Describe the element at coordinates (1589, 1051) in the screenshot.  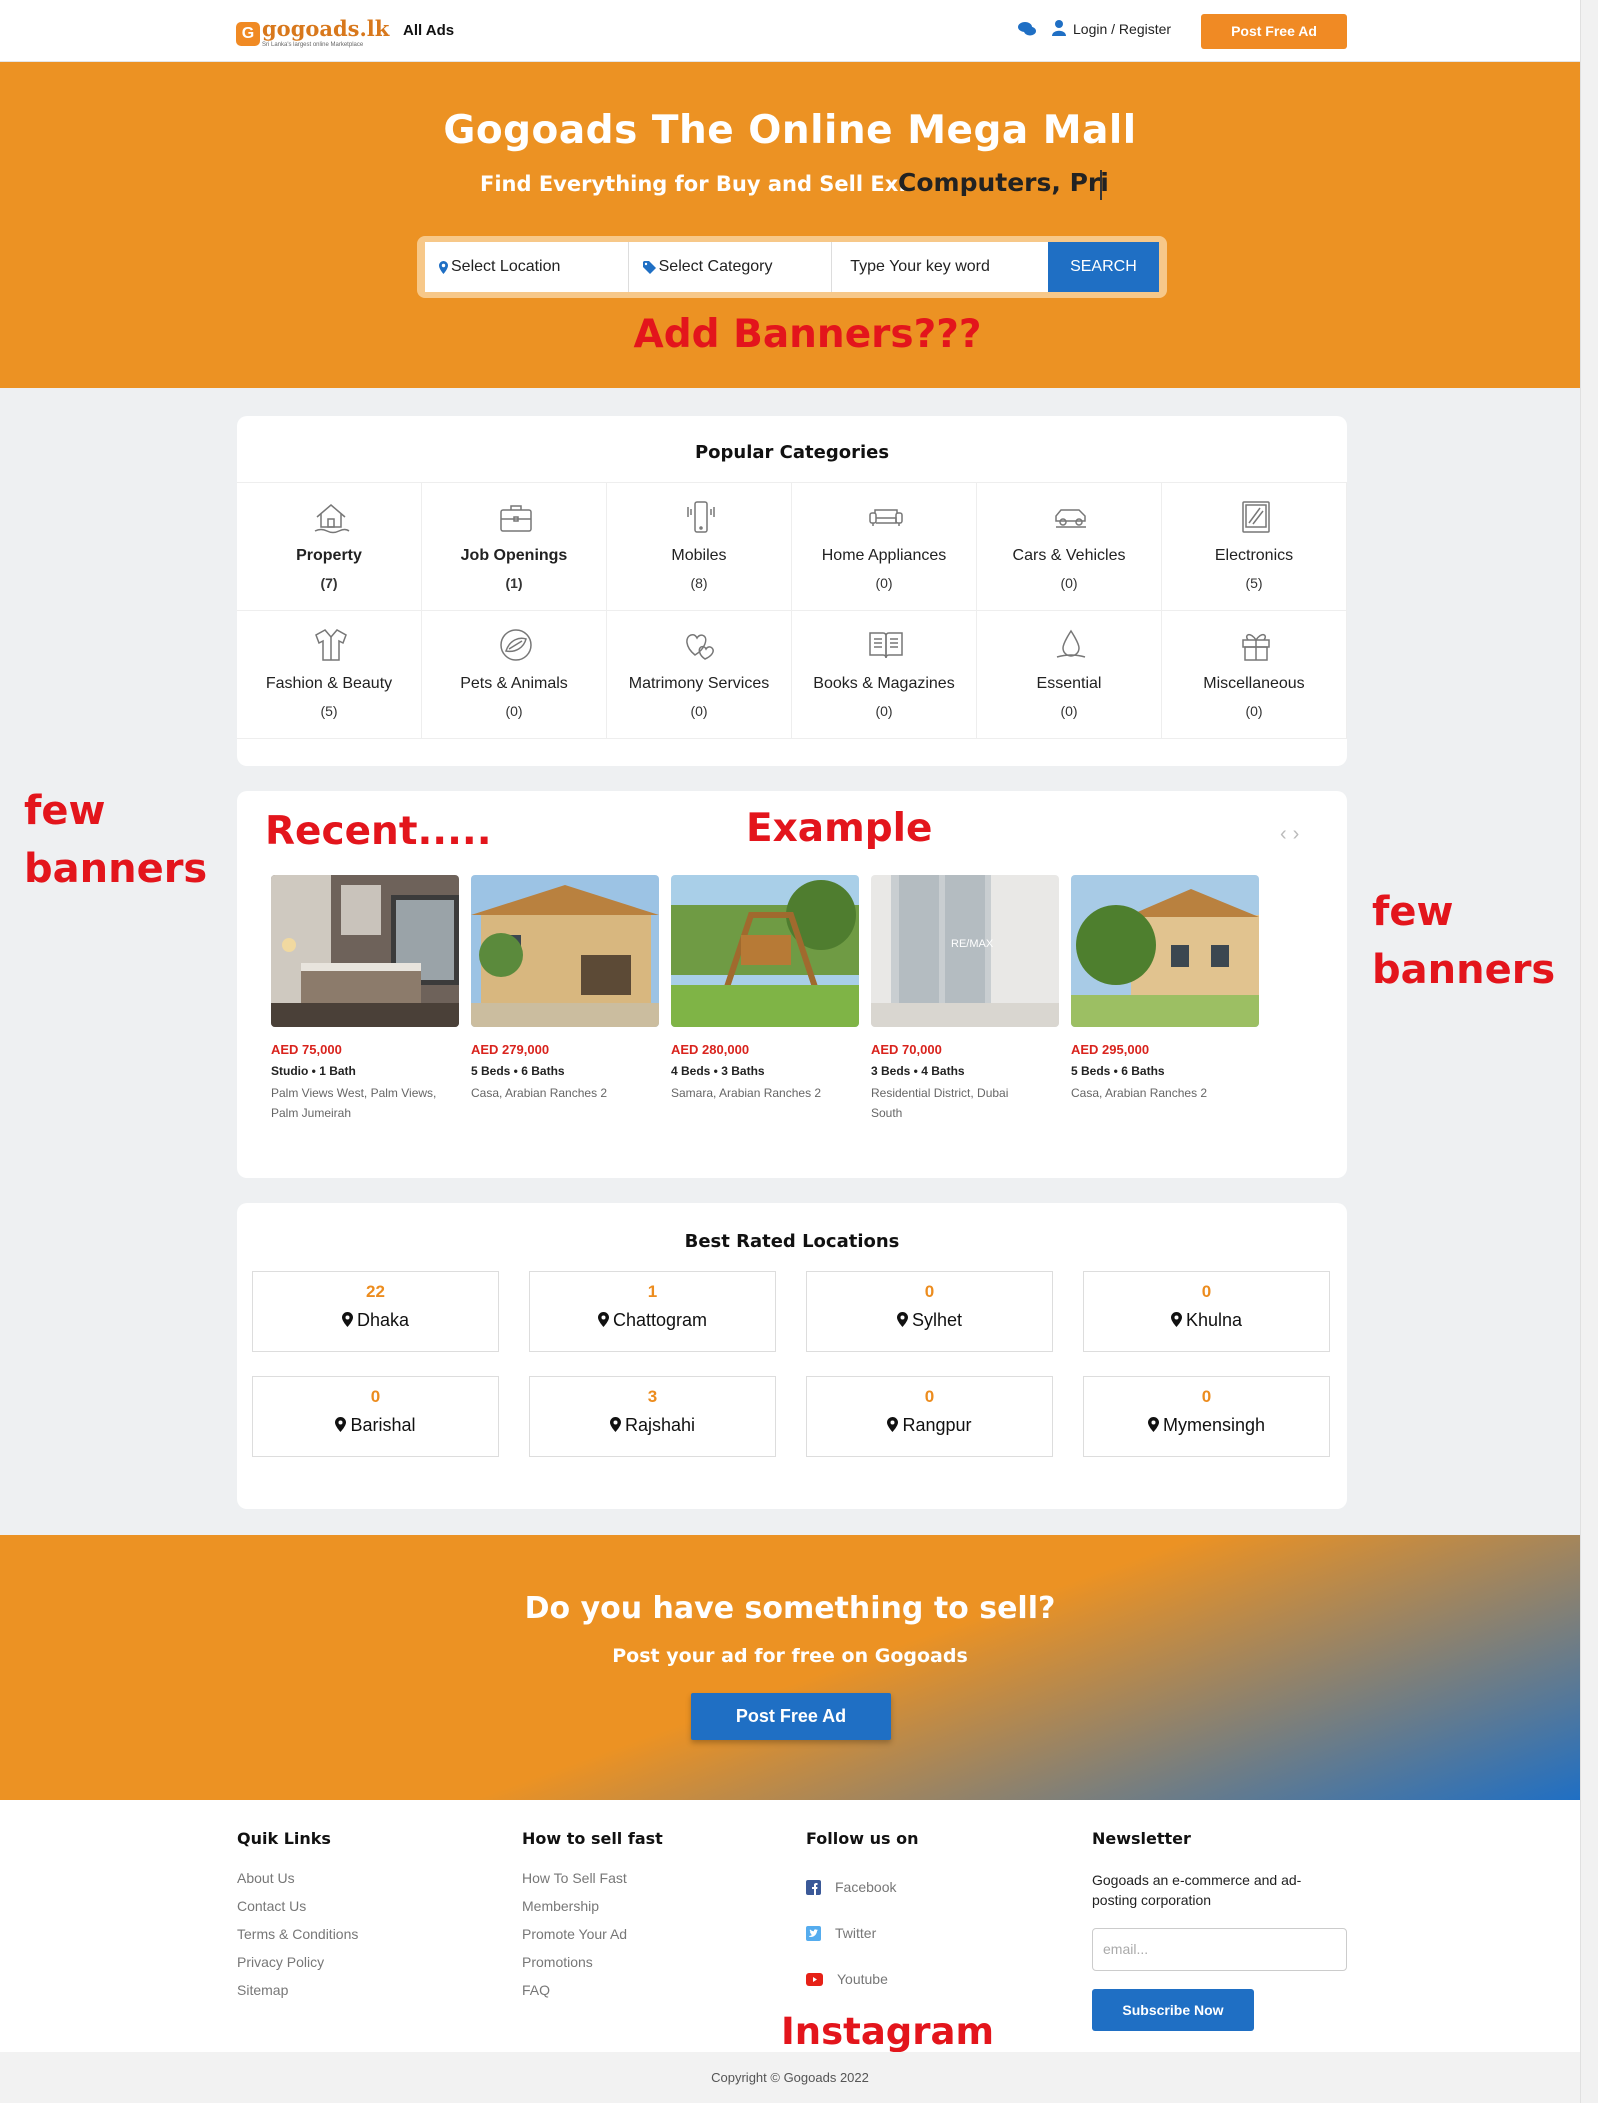
I see `page-scrollbar` at that location.